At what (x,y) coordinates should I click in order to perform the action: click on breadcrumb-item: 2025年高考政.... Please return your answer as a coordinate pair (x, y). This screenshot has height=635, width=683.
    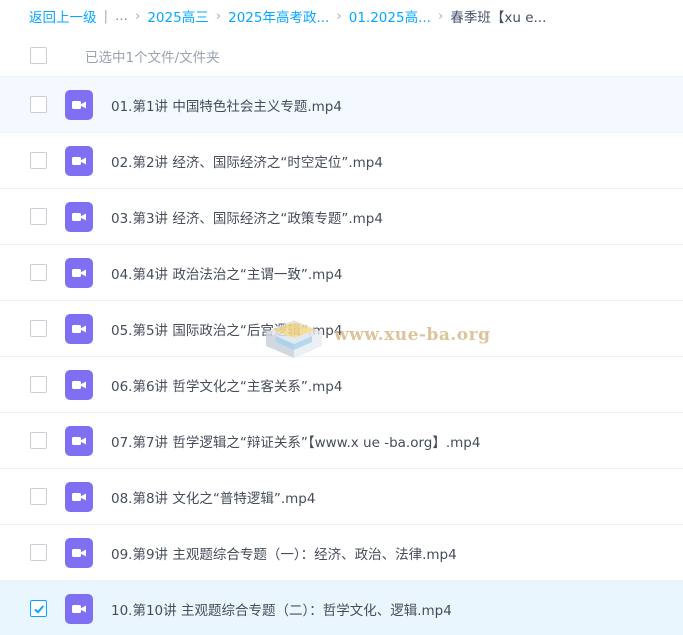
    Looking at the image, I should click on (278, 16).